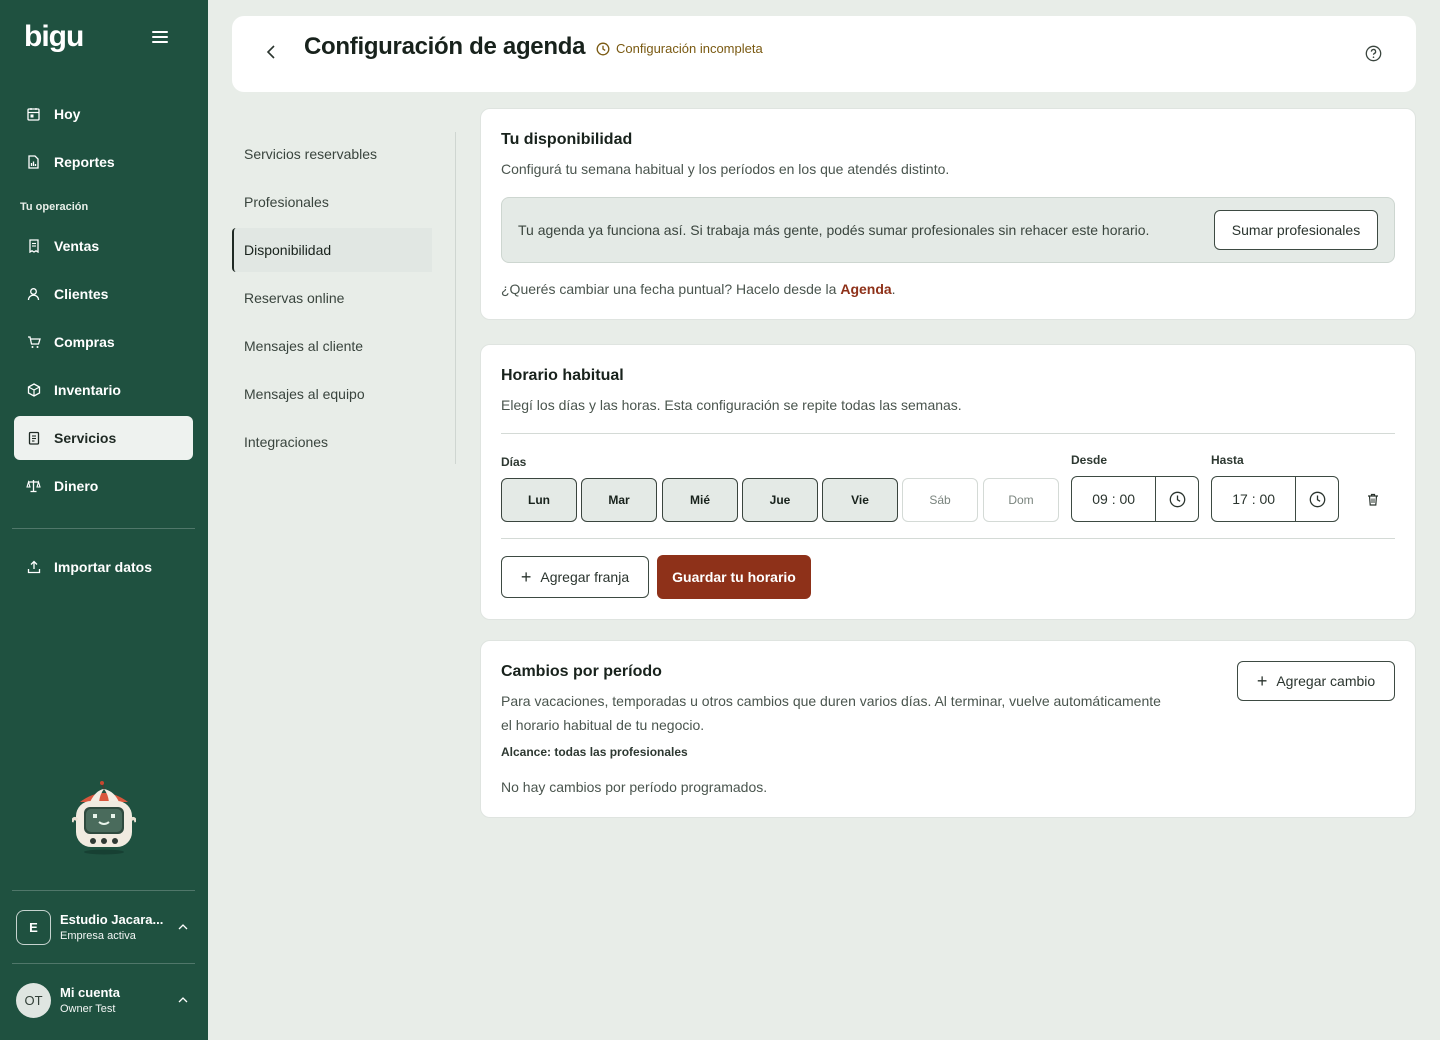  What do you see at coordinates (332, 442) in the screenshot?
I see `subnav-integraciones: Integraciones` at bounding box center [332, 442].